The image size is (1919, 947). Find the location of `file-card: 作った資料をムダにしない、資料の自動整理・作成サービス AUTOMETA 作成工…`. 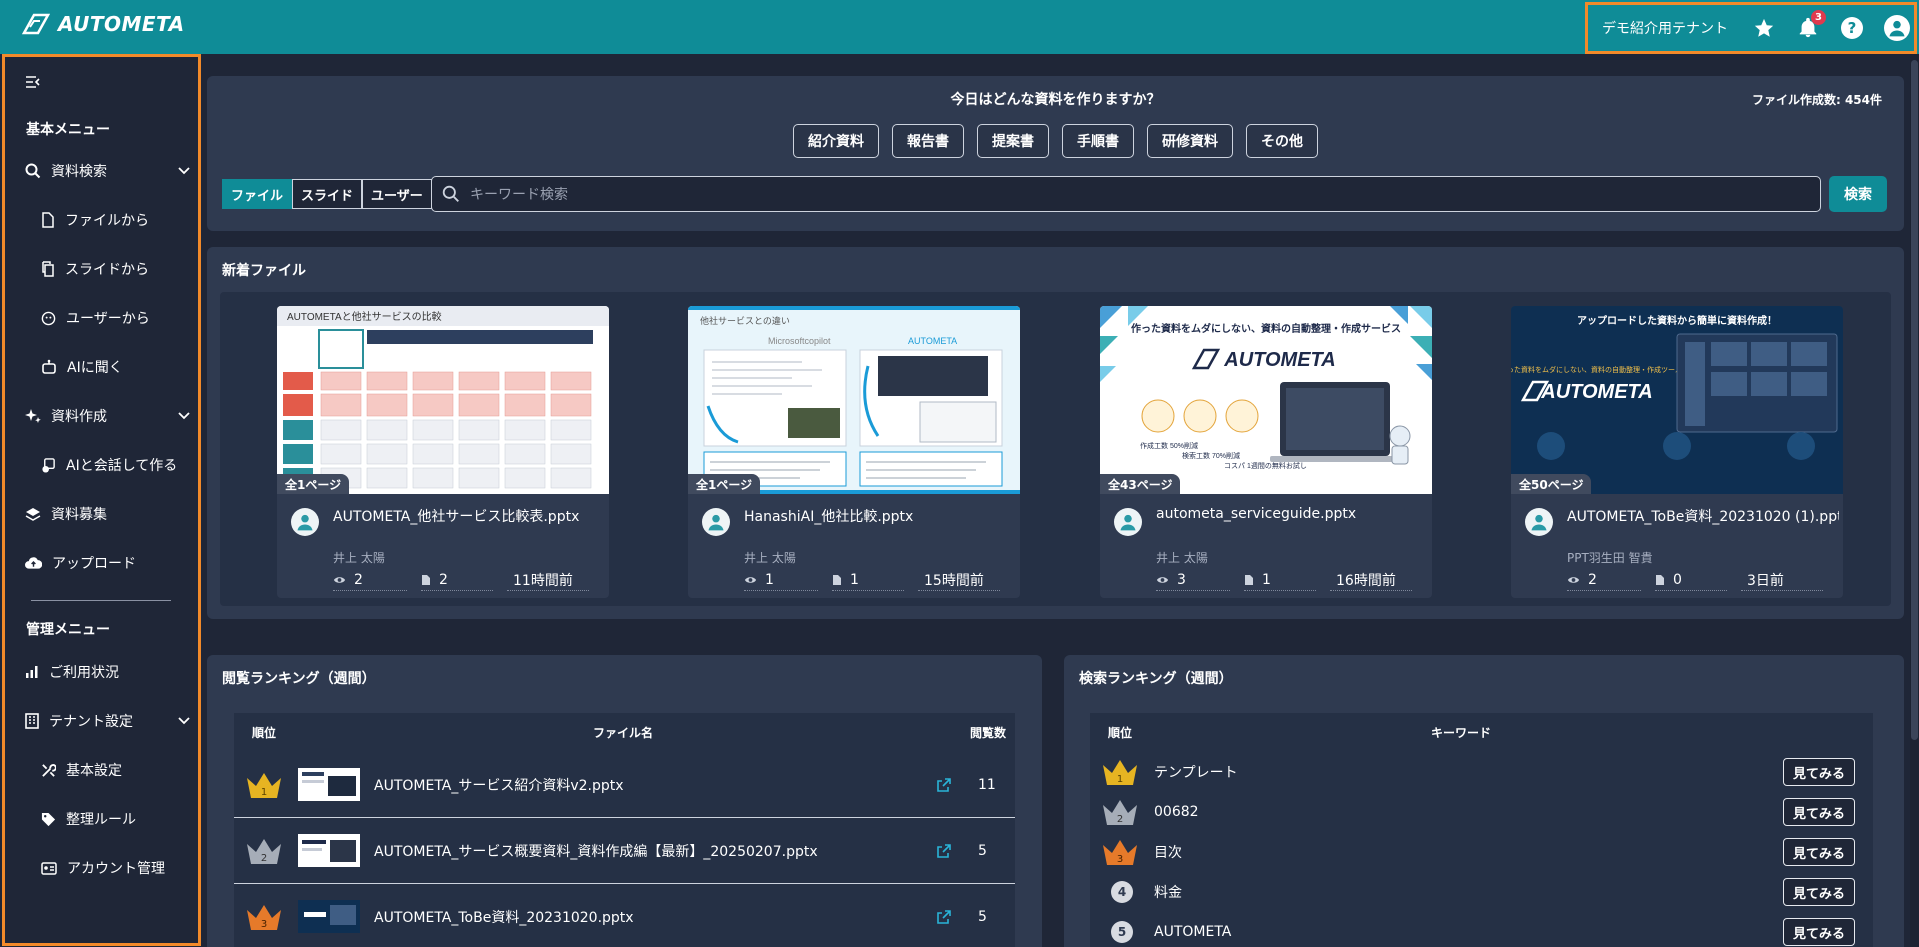

file-card: 作った資料をムダにしない、資料の自動整理・作成サービス AUTOMETA 作成工… is located at coordinates (1266, 452).